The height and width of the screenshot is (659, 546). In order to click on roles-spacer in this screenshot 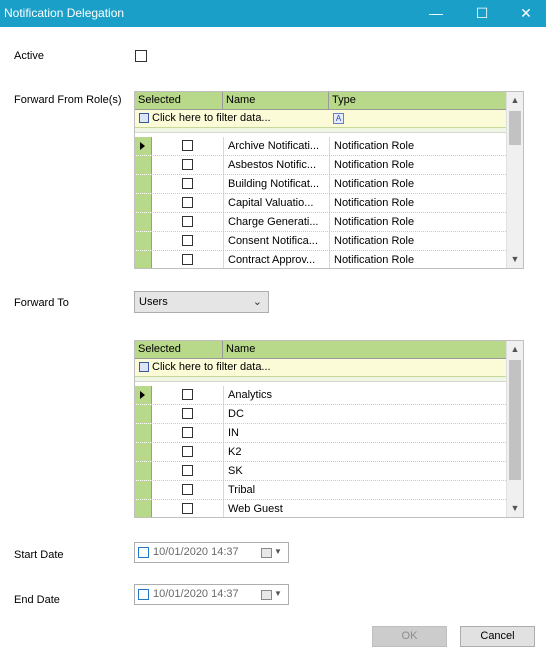, I will do `click(320, 130)`.